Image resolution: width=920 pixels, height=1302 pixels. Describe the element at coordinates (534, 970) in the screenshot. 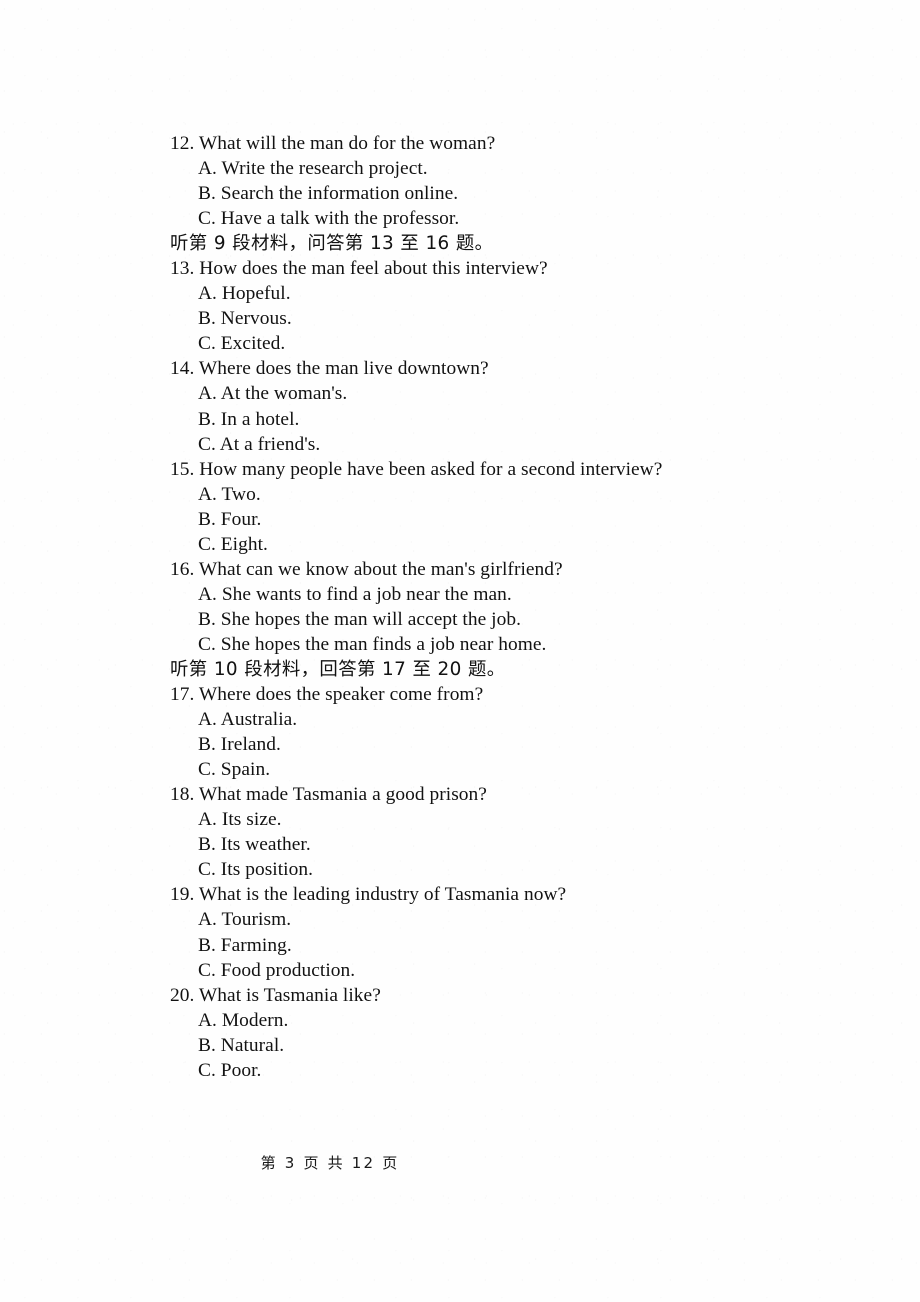

I see `answer-option: C. Food production.` at that location.